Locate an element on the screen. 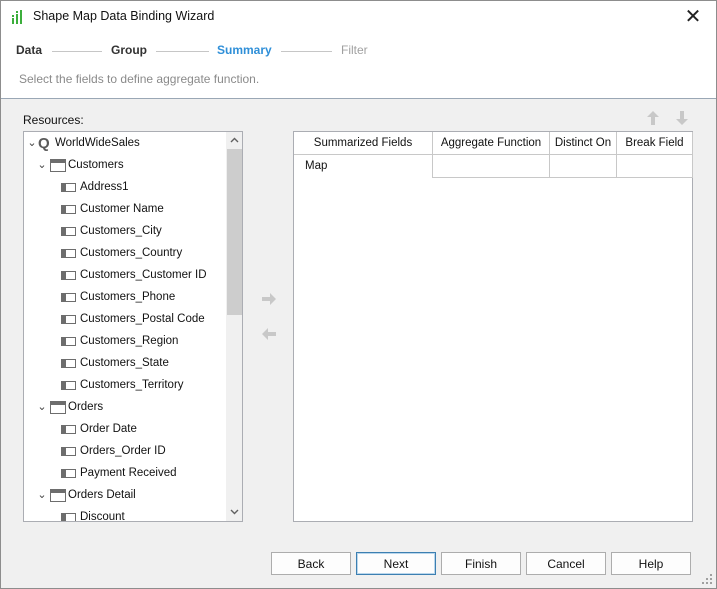 This screenshot has height=589, width=717. tree-node-label: Order Date is located at coordinates (108, 429).